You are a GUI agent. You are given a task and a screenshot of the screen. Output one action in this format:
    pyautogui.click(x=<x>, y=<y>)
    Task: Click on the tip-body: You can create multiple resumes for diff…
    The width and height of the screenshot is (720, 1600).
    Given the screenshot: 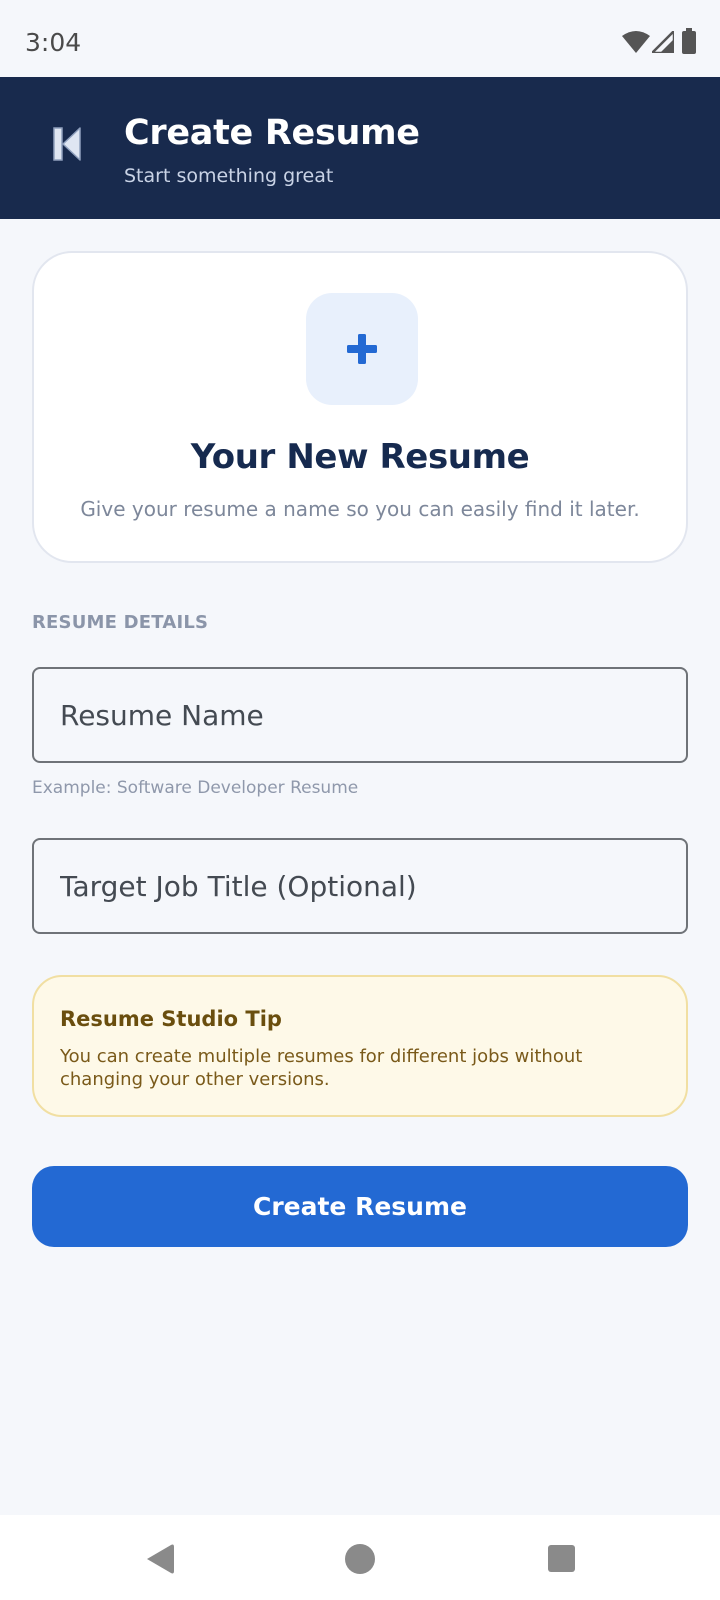 What is the action you would take?
    pyautogui.click(x=321, y=1068)
    